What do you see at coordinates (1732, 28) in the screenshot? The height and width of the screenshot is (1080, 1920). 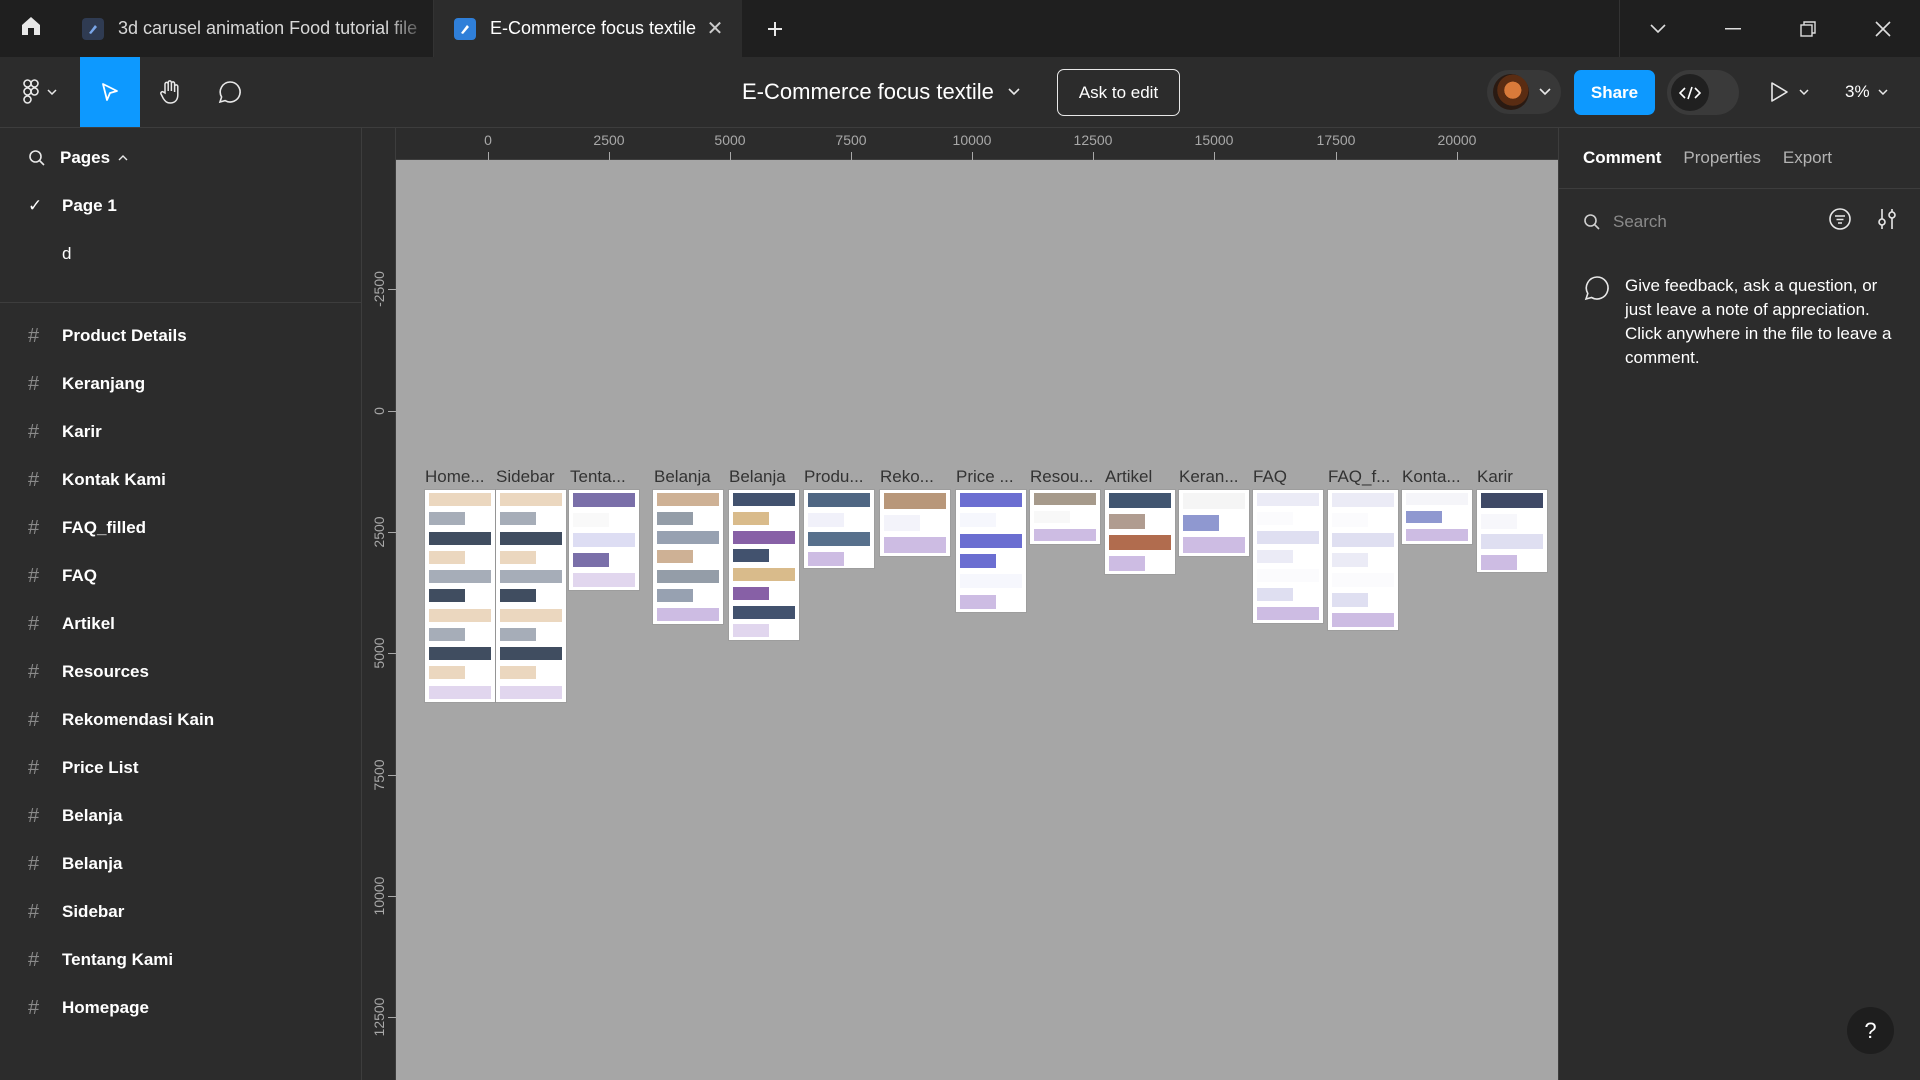 I see `minimize-button` at bounding box center [1732, 28].